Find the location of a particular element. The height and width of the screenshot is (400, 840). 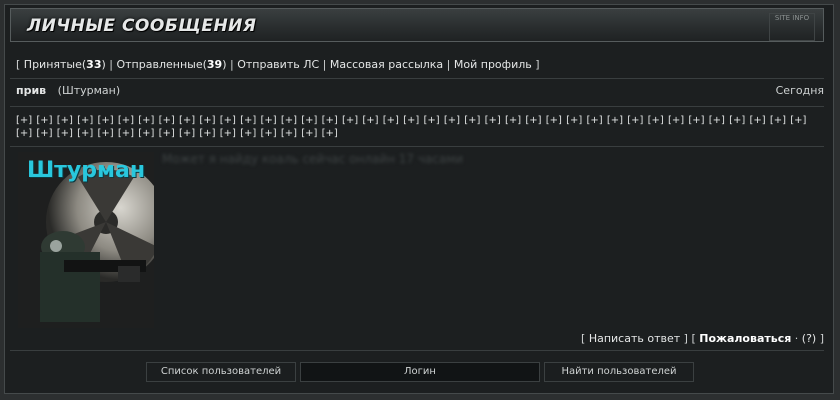

nav-sent-label: Отправленные is located at coordinates (159, 64).